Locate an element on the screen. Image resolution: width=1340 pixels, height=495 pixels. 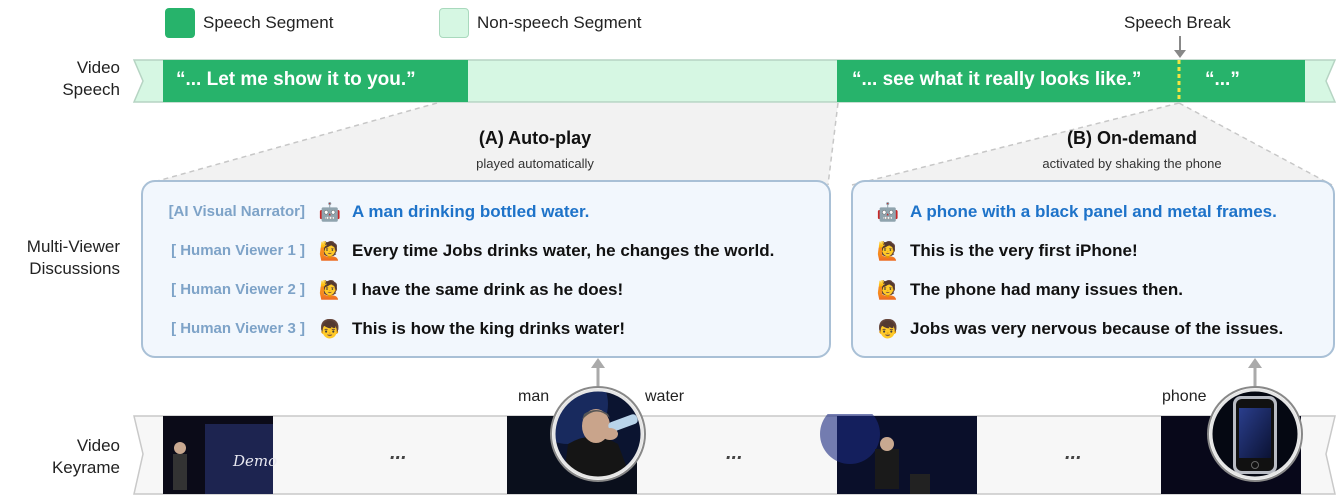
keyword-water: water is located at coordinates (665, 396).